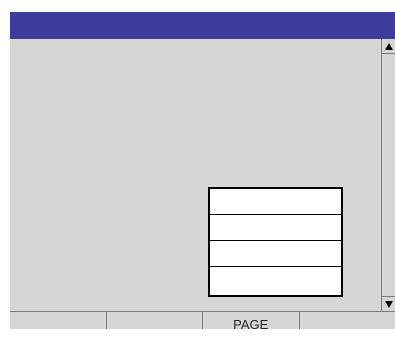 The image size is (395, 338). I want to click on scroll-down-button, so click(388, 303).